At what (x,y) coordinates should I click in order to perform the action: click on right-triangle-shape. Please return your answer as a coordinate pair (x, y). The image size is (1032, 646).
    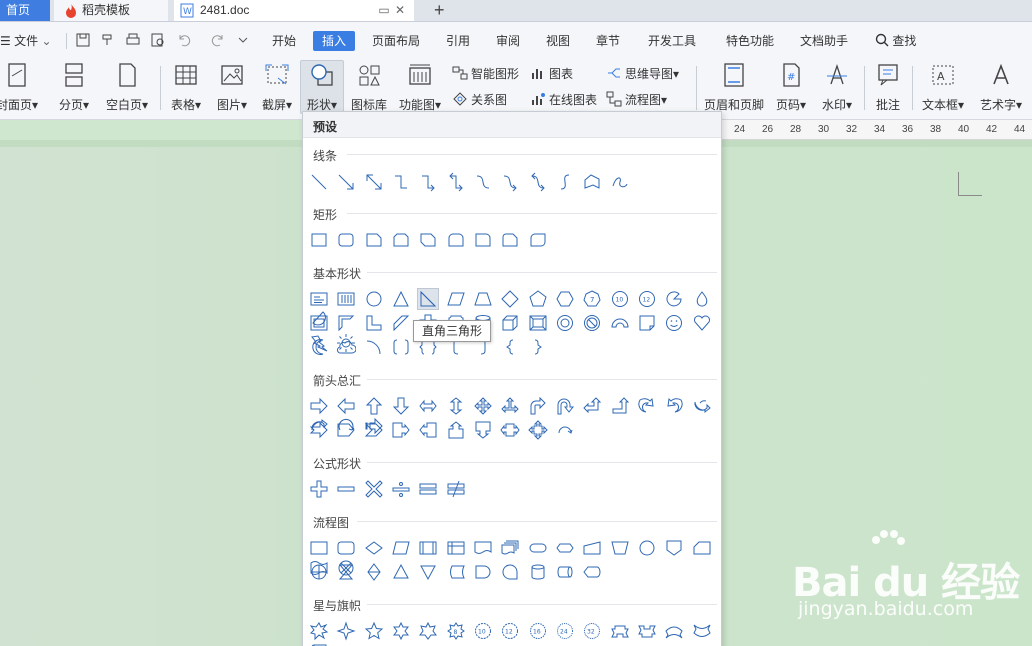
    Looking at the image, I should click on (428, 299).